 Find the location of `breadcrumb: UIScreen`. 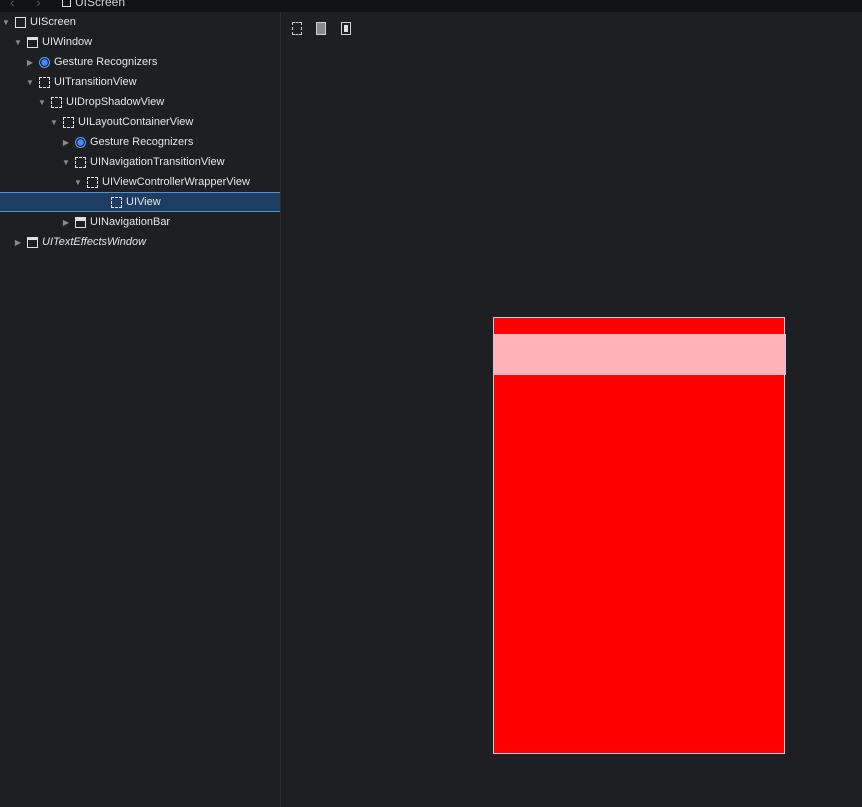

breadcrumb: UIScreen is located at coordinates (93, 4).